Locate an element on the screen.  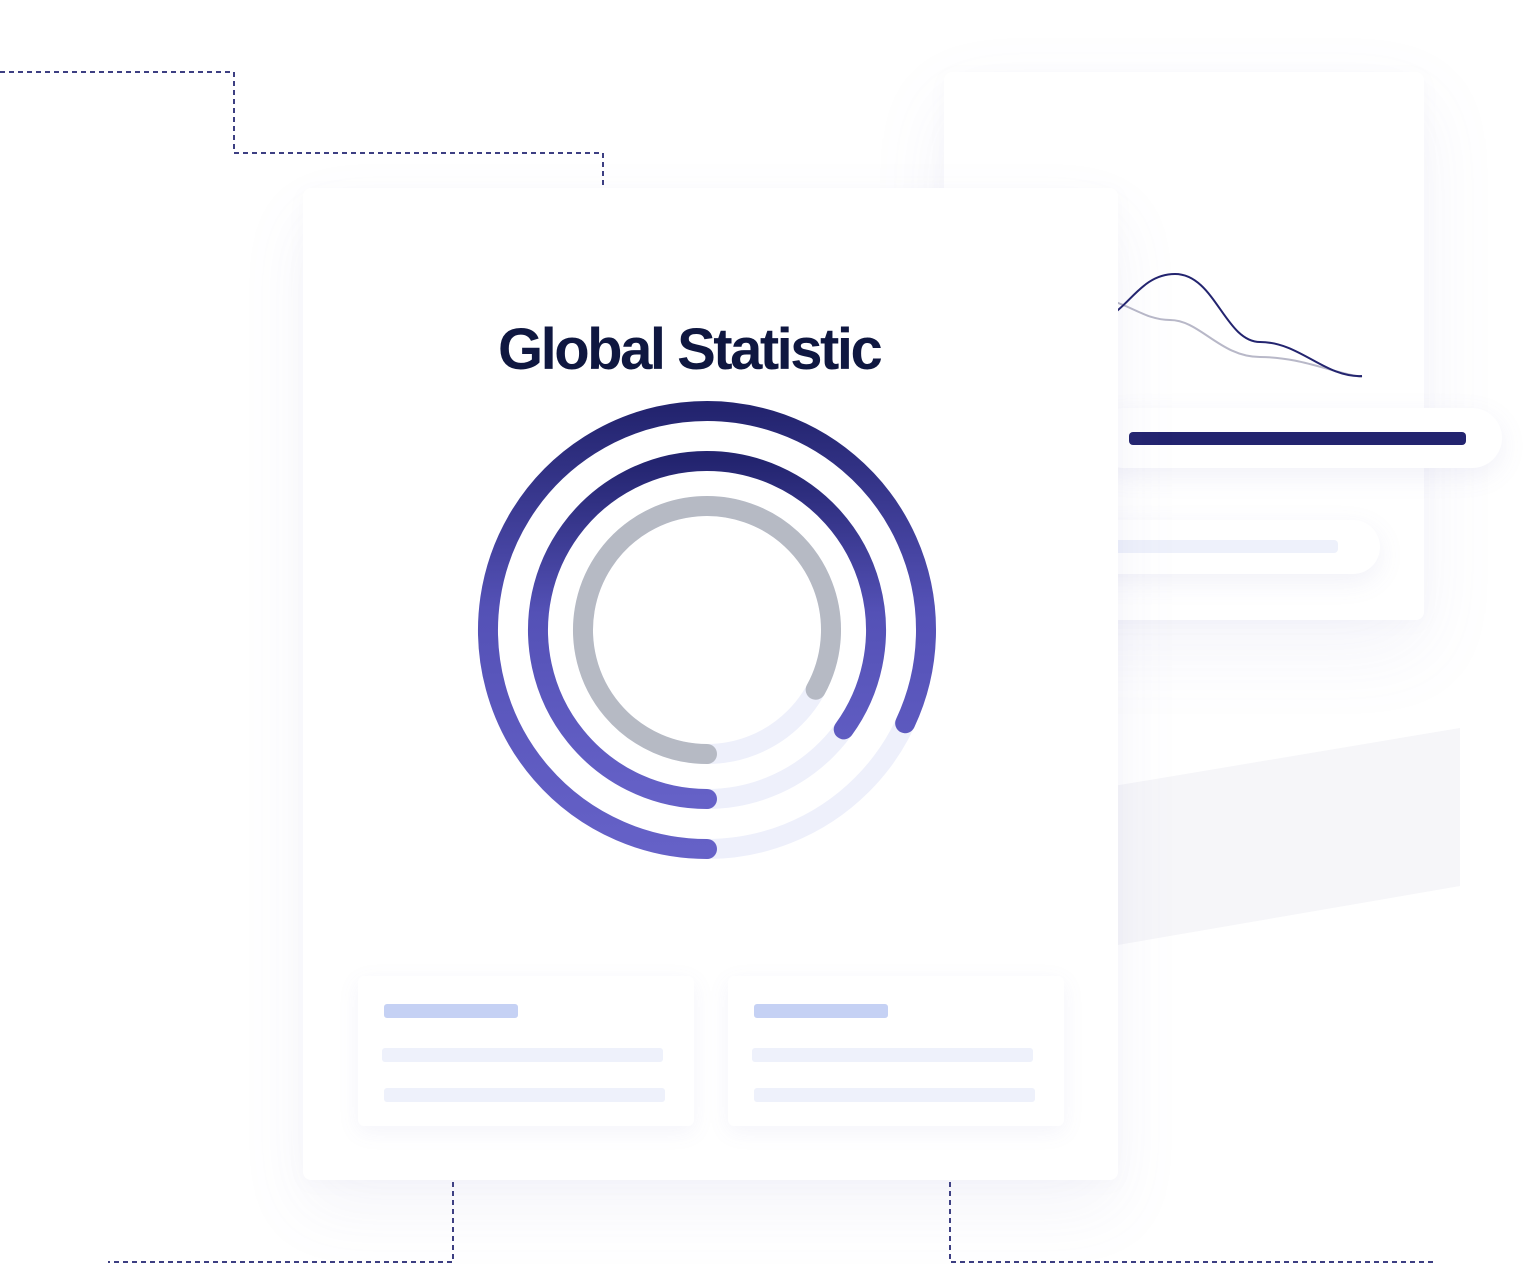
stat-card-right-heading-line is located at coordinates (821, 1011).